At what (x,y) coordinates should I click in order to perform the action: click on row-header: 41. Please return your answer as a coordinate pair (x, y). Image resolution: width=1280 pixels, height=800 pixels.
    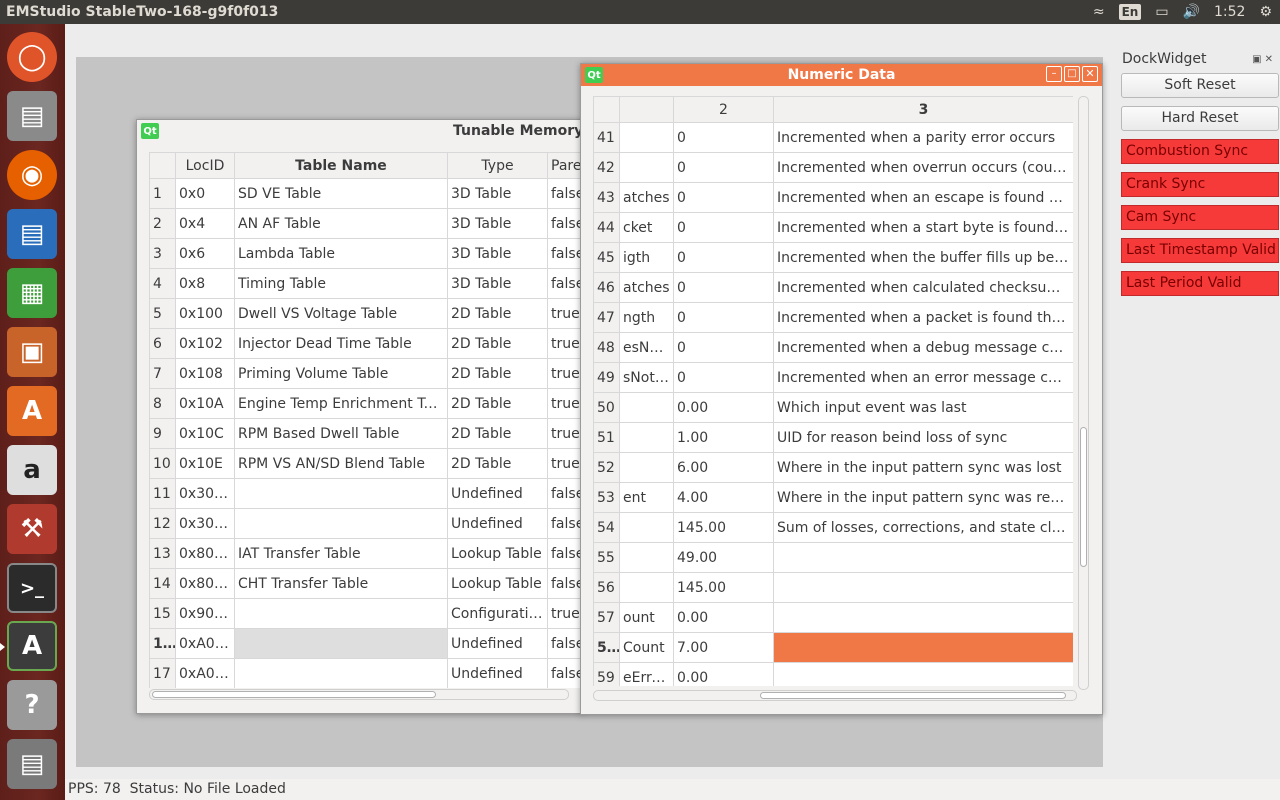
    Looking at the image, I should click on (606, 137).